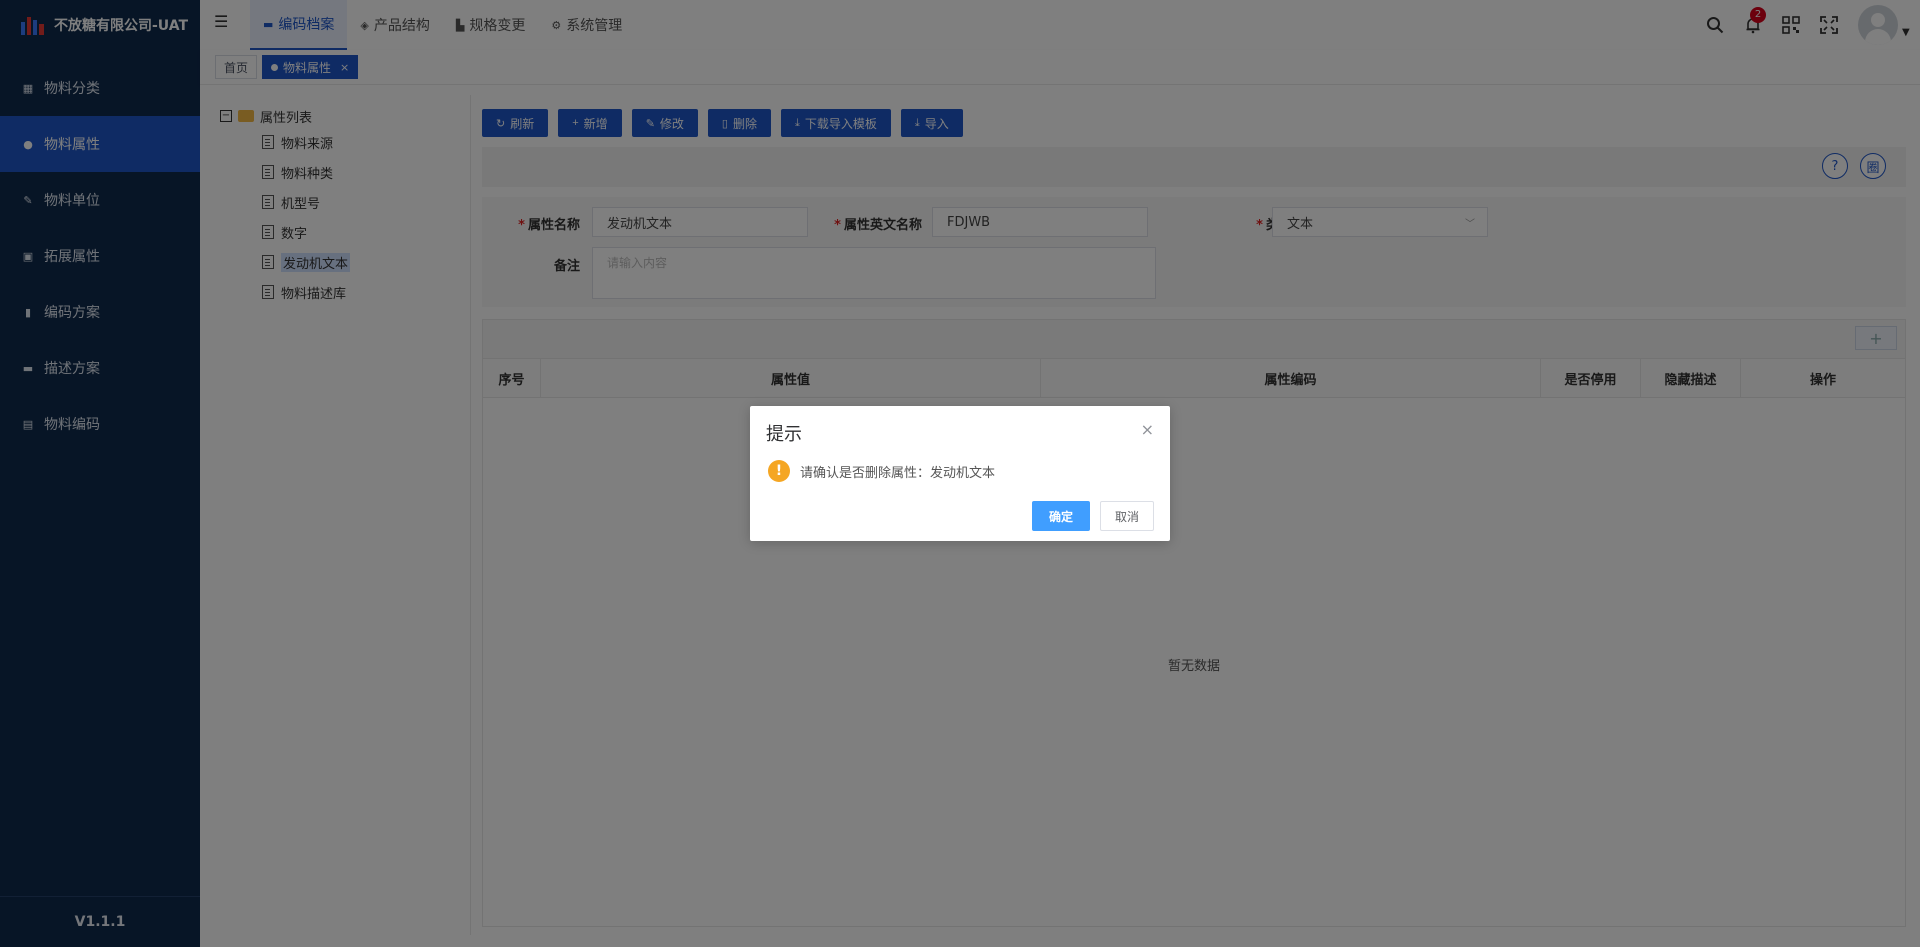  What do you see at coordinates (1092, 516) in the screenshot?
I see `dialog-footer: 确定 取消` at bounding box center [1092, 516].